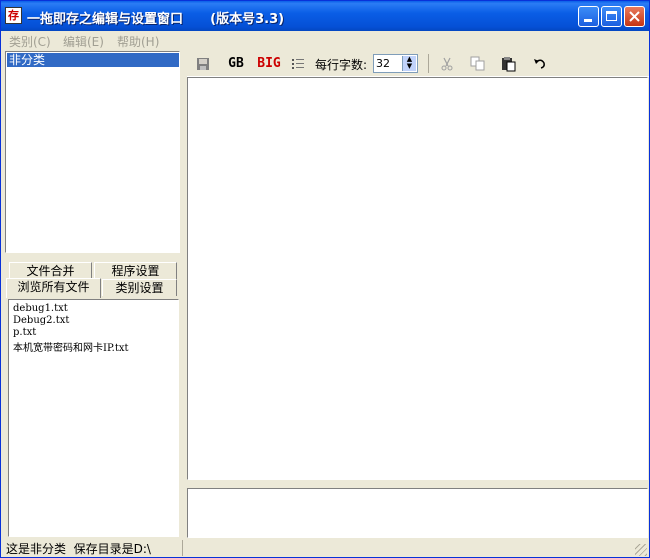 This screenshot has width=650, height=558. Describe the element at coordinates (236, 64) in the screenshot. I see `gb-encoding-button: GB` at that location.